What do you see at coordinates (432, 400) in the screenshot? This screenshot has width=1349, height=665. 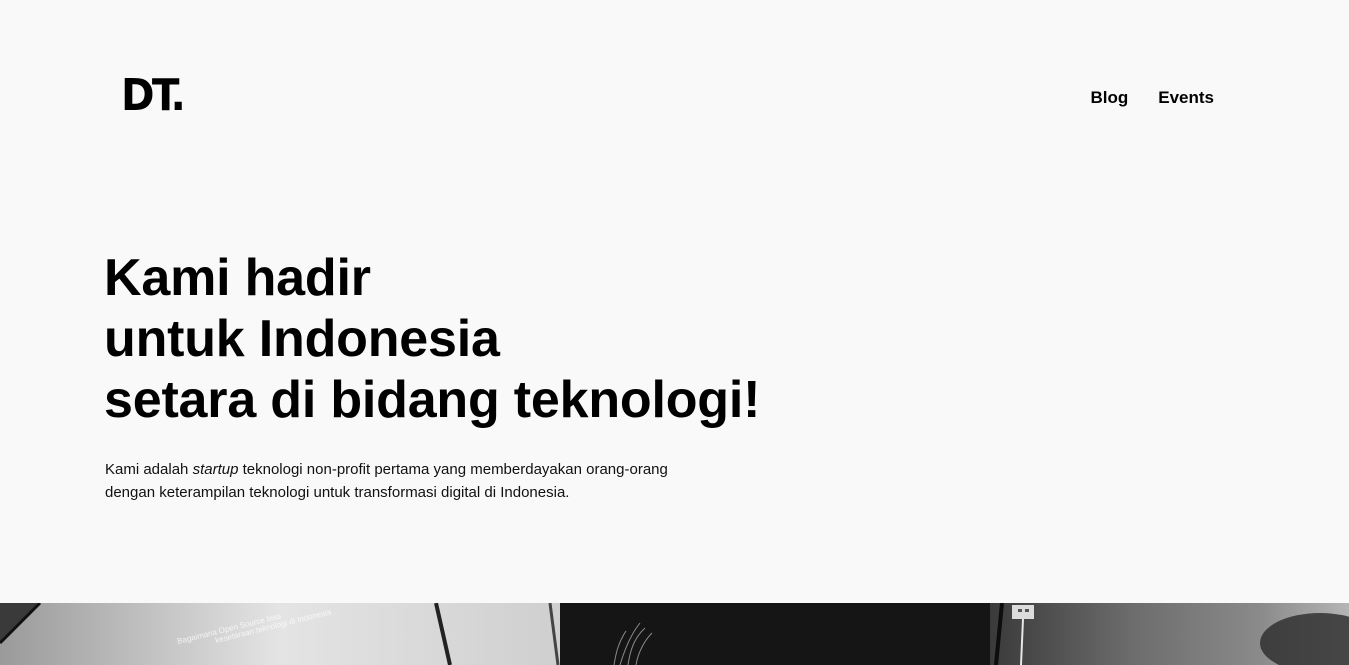 I see `hero-title-line-3: setara di bidang teknologi!` at bounding box center [432, 400].